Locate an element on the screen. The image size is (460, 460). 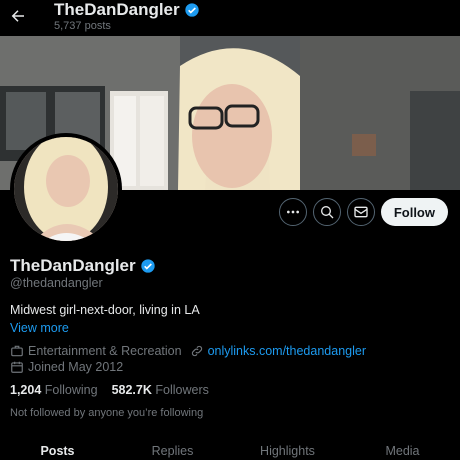
message-button is located at coordinates (360, 212).